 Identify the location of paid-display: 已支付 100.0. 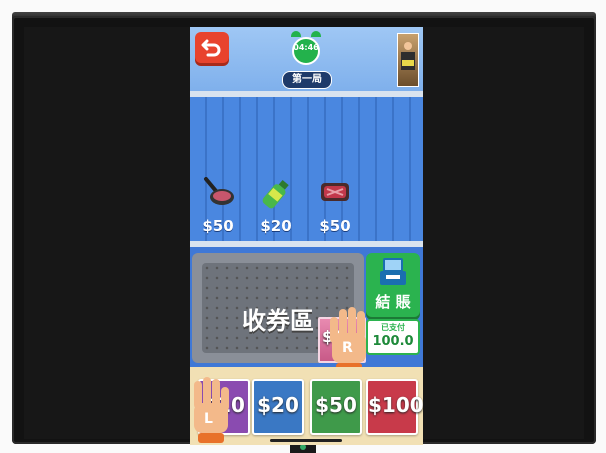
(393, 337).